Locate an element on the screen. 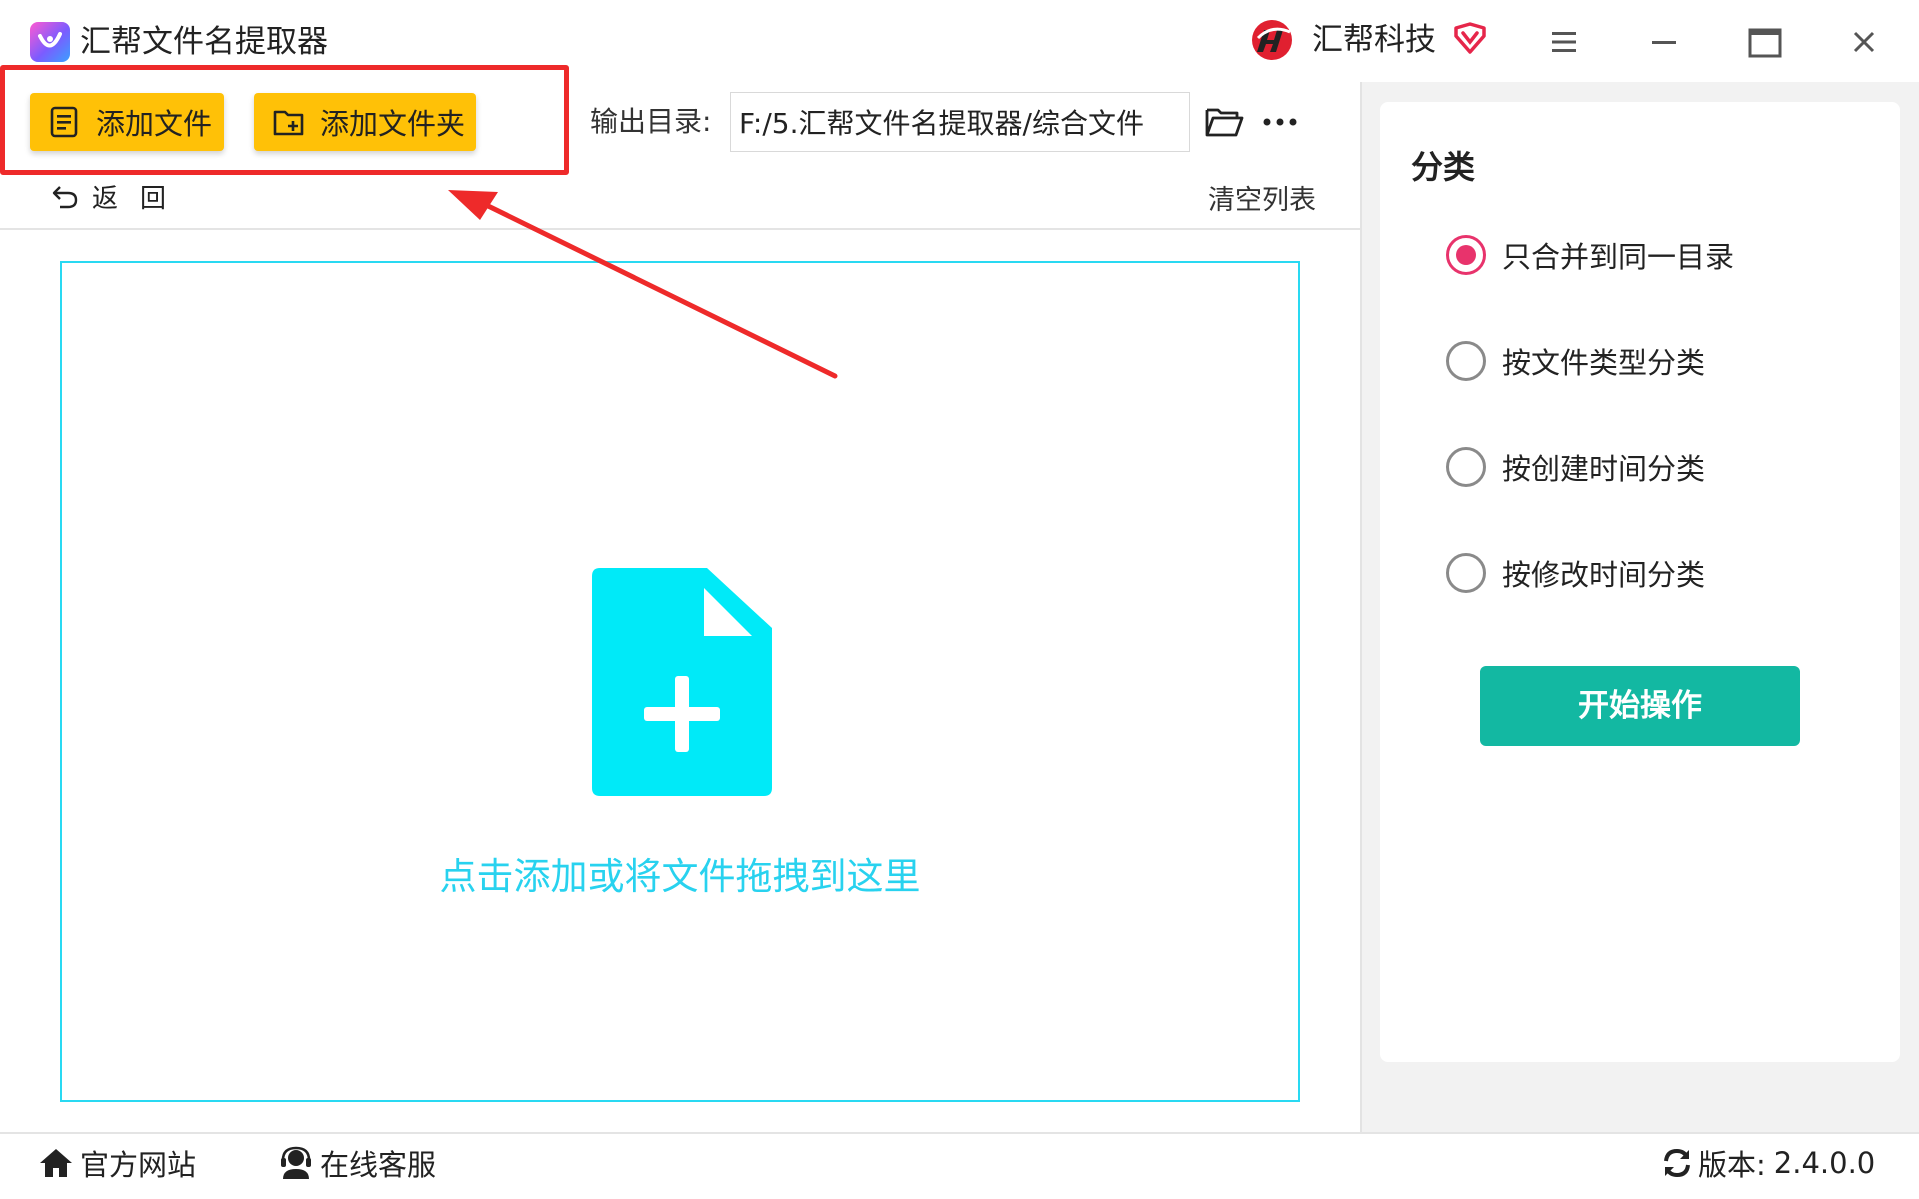 The height and width of the screenshot is (1199, 1919). version-label: 版本: is located at coordinates (1732, 1165).